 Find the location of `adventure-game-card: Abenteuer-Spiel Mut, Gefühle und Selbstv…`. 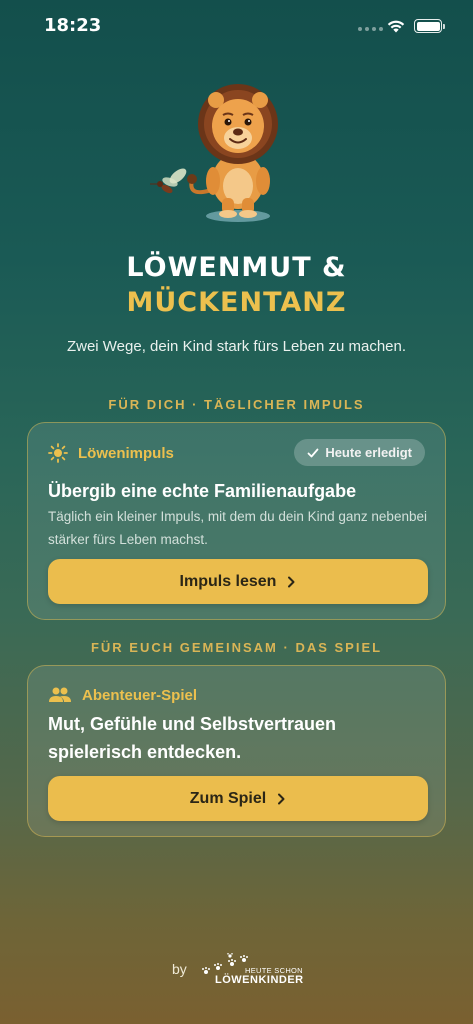

adventure-game-card: Abenteuer-Spiel Mut, Gefühle und Selbstv… is located at coordinates (236, 751).